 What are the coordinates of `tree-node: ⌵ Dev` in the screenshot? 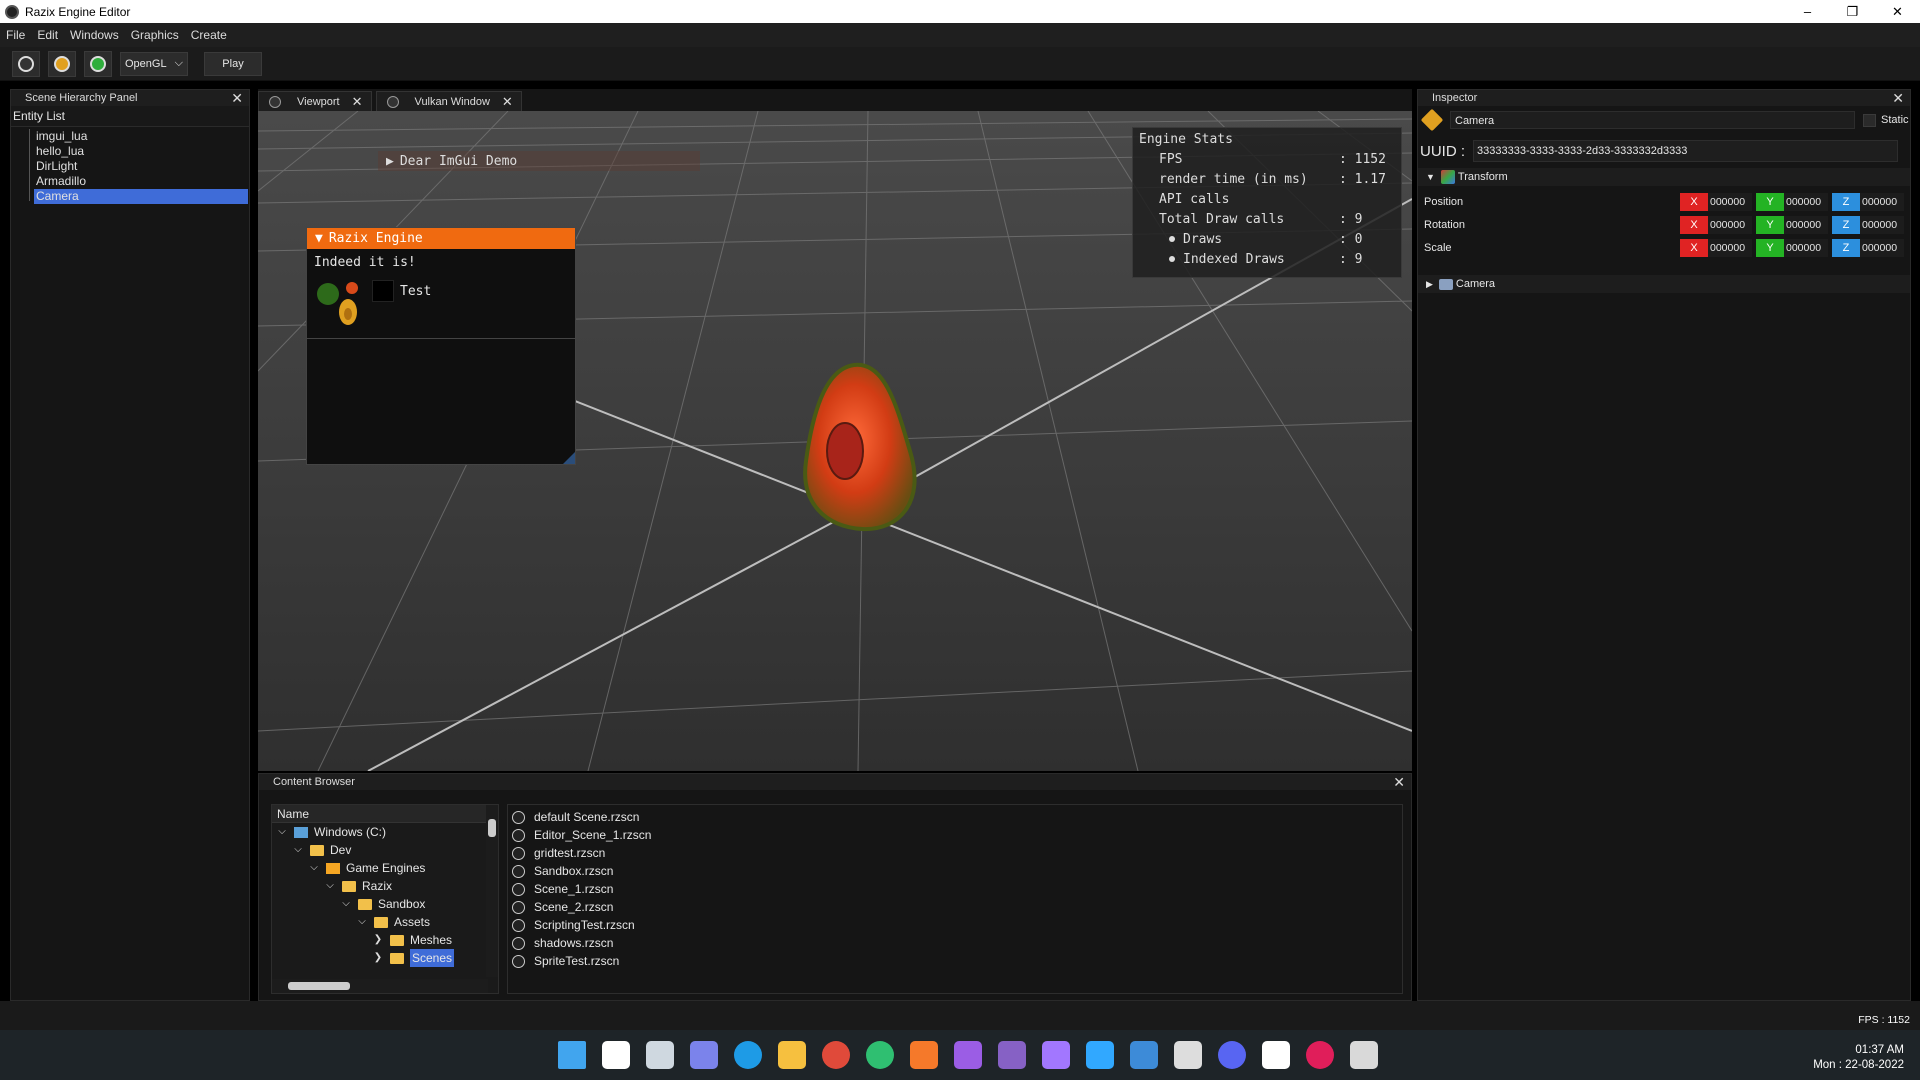 It's located at (385, 850).